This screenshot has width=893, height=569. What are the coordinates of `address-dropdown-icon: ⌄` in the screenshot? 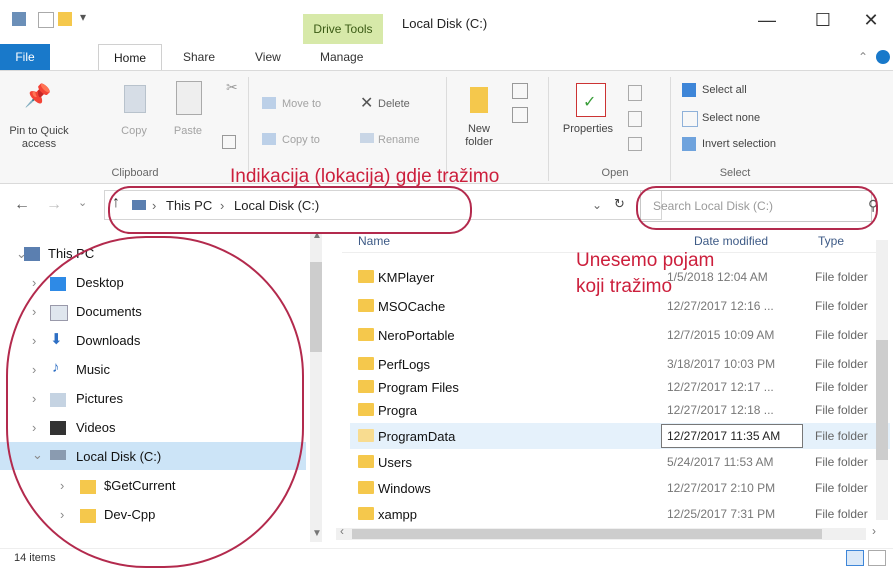 It's located at (597, 205).